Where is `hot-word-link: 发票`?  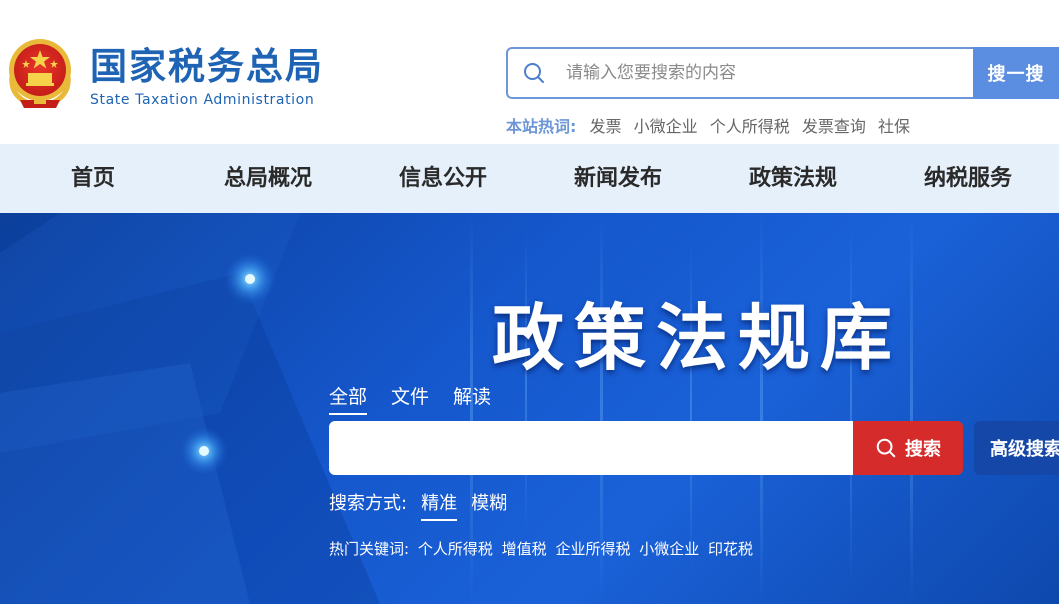
hot-word-link: 发票 is located at coordinates (606, 126).